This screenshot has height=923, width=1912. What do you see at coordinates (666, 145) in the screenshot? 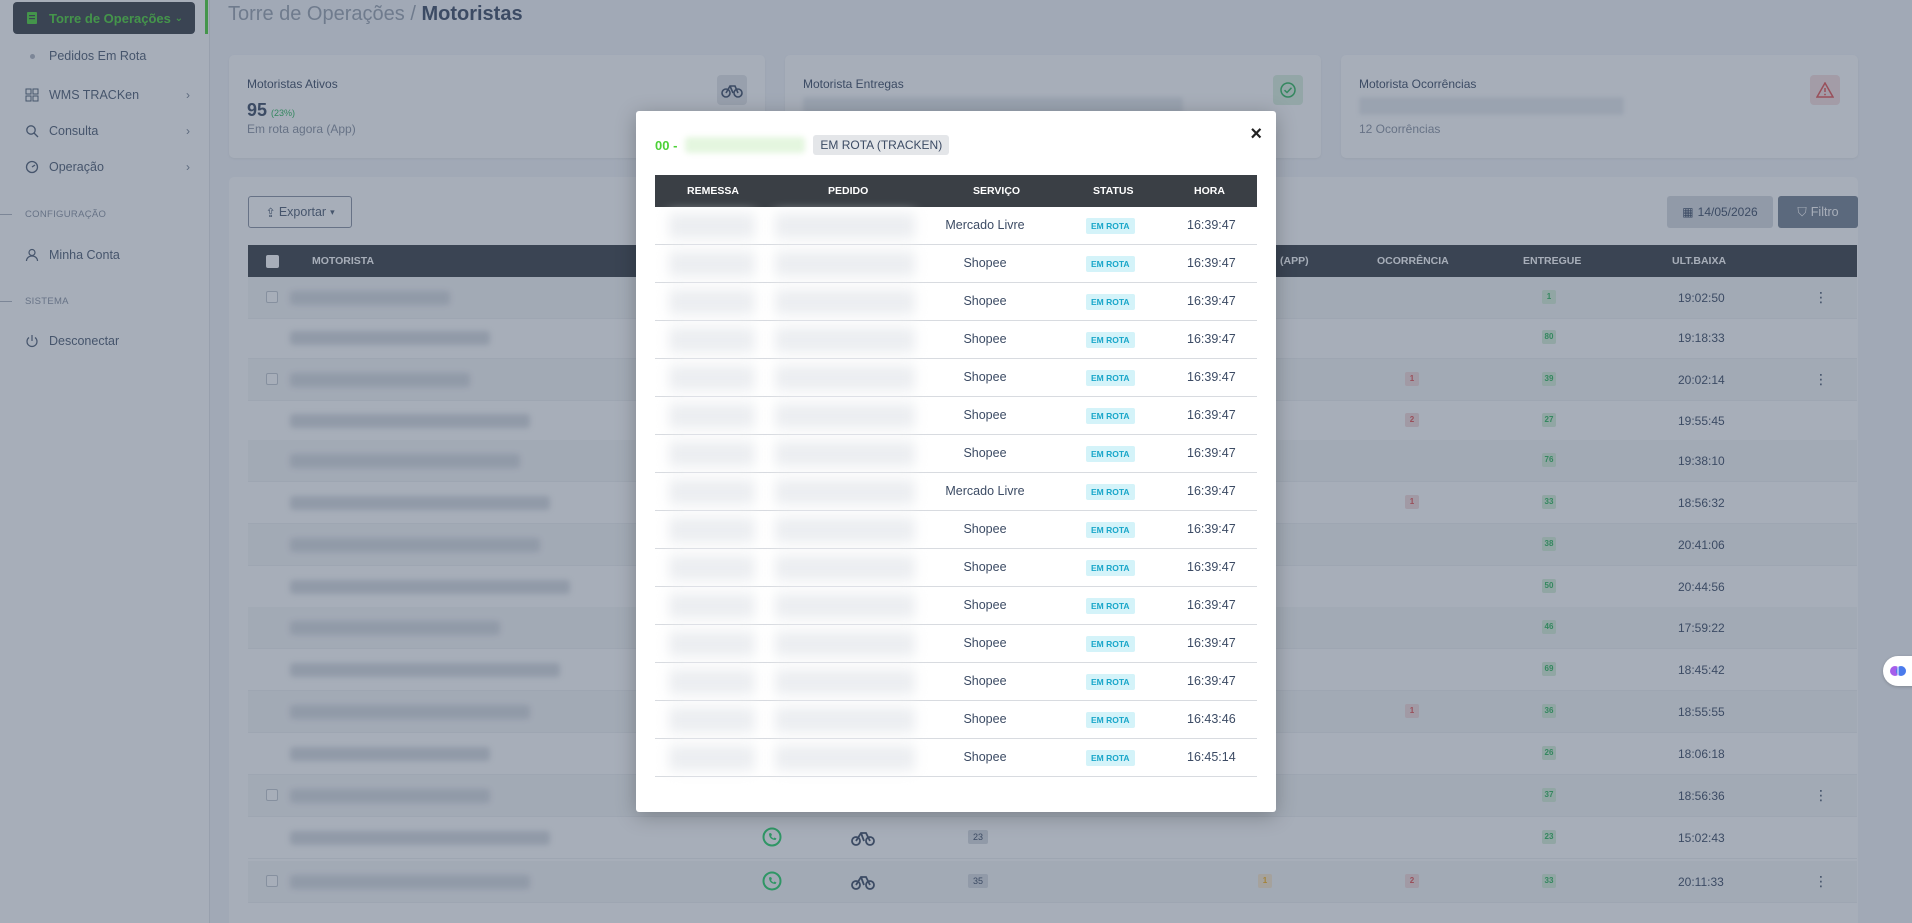
I see `driver-code: 00 -` at bounding box center [666, 145].